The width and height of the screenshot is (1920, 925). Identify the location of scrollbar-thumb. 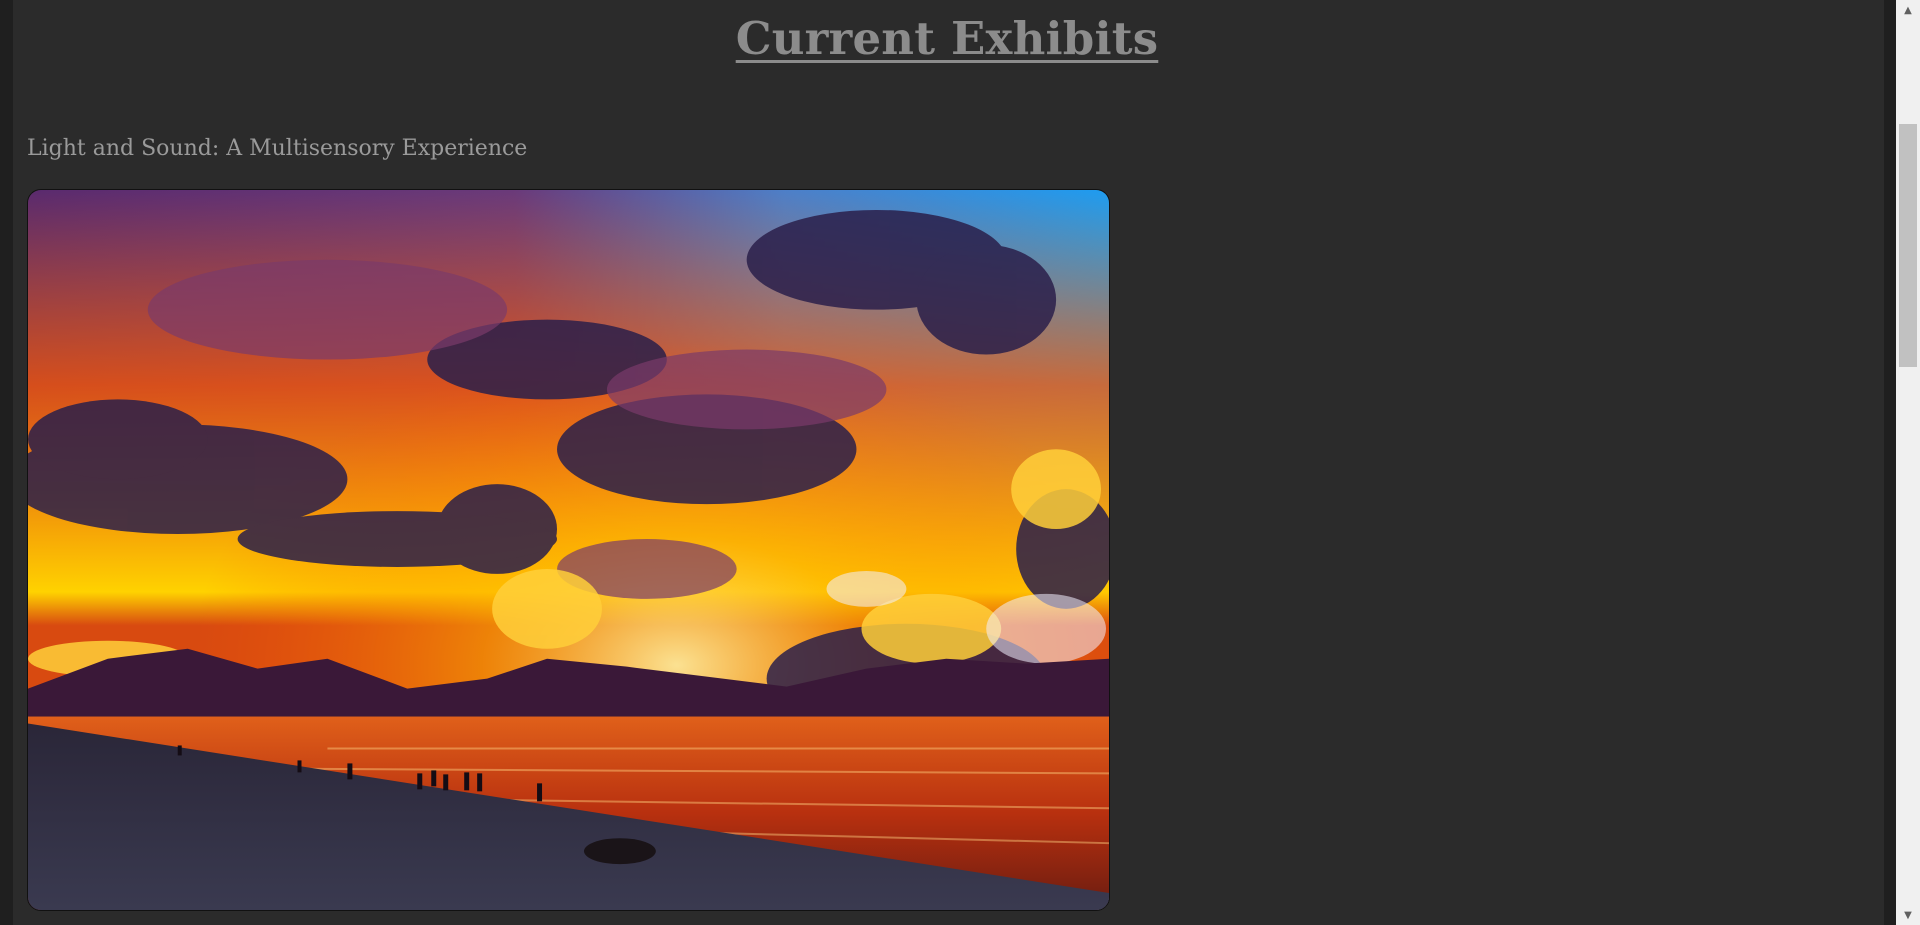
(1908, 245).